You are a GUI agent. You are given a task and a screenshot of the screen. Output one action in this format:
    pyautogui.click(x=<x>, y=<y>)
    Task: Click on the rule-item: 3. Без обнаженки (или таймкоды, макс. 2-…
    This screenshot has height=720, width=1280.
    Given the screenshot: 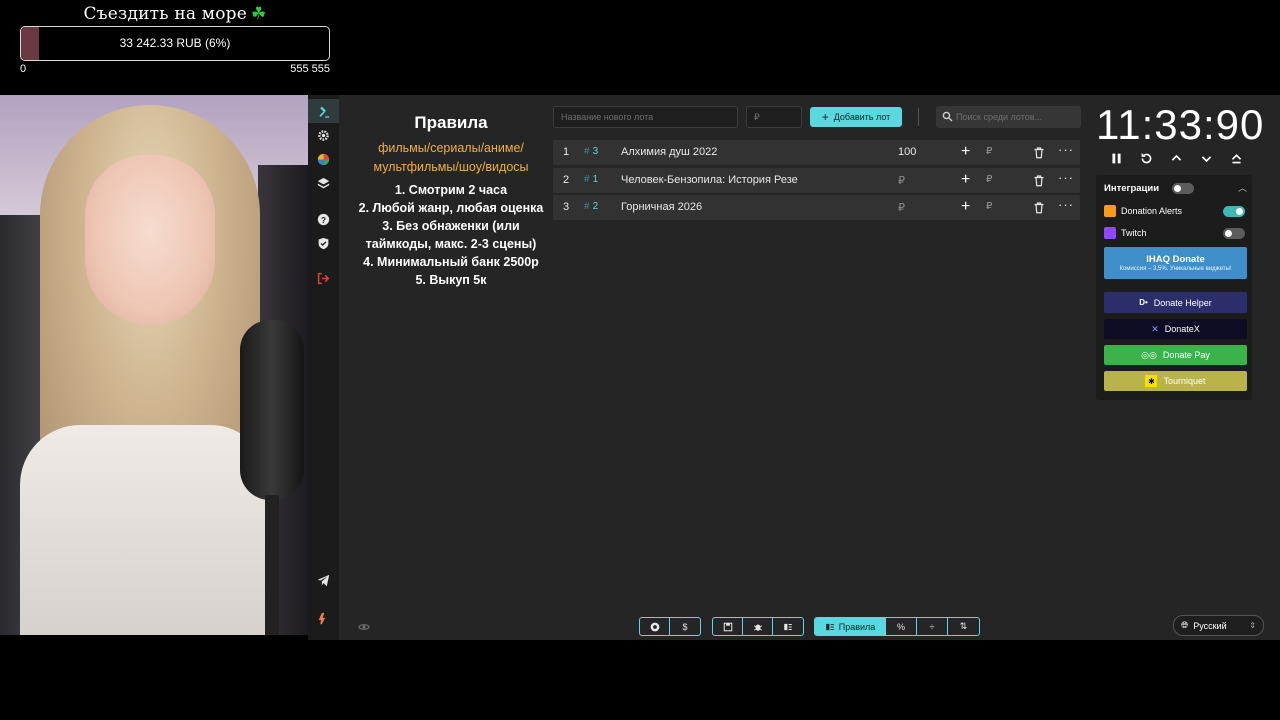 What is the action you would take?
    pyautogui.click(x=451, y=235)
    